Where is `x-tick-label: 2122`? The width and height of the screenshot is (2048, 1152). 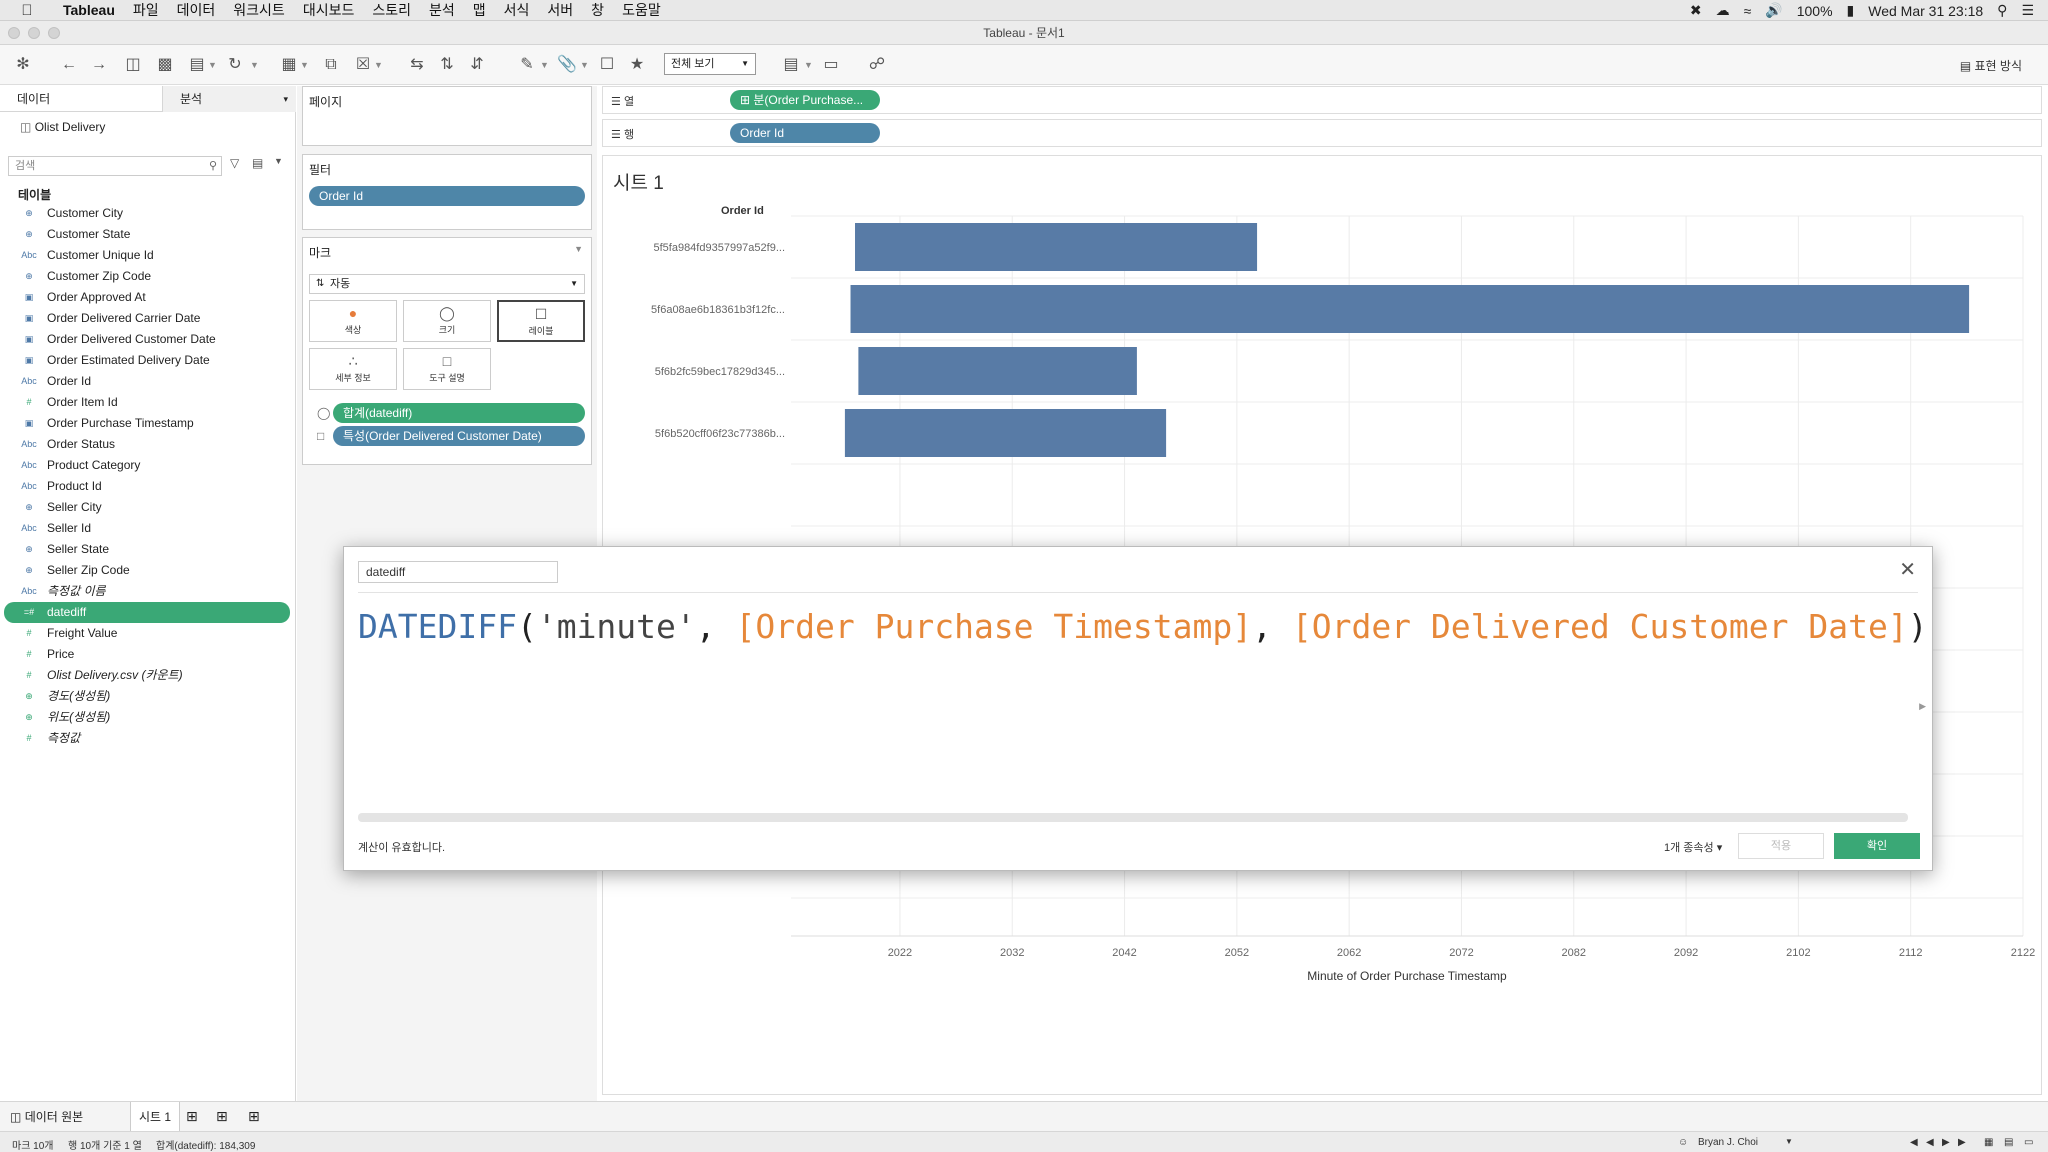 x-tick-label: 2122 is located at coordinates (2023, 953).